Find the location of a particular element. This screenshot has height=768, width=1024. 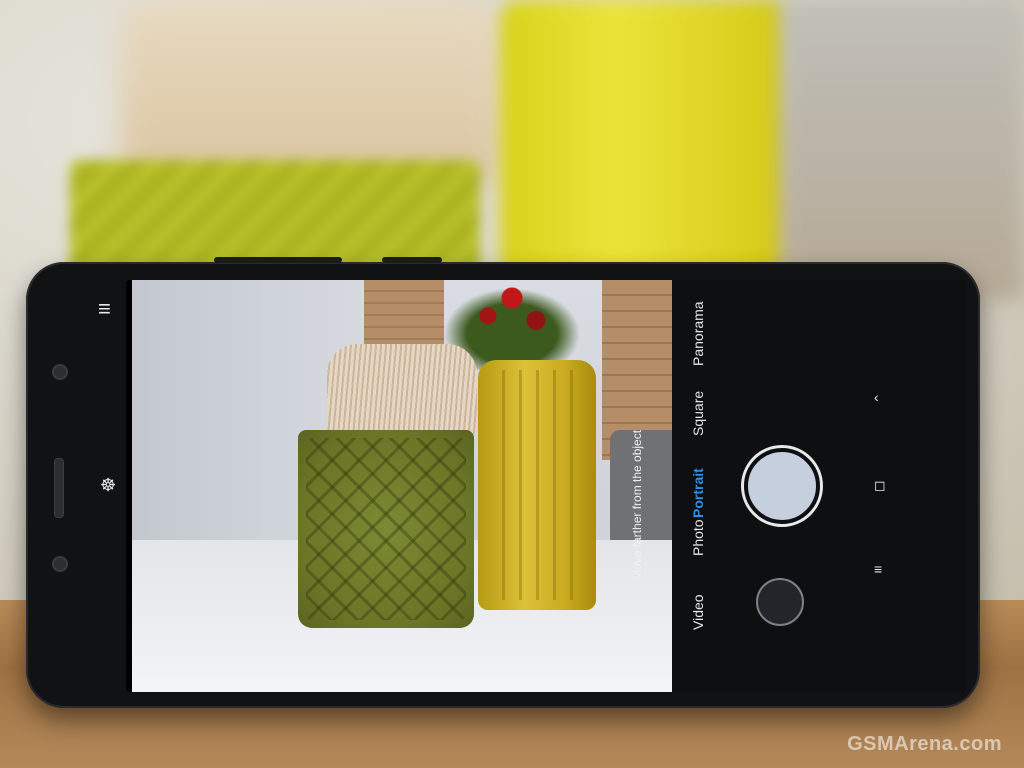

vf-green-pot is located at coordinates (386, 529).